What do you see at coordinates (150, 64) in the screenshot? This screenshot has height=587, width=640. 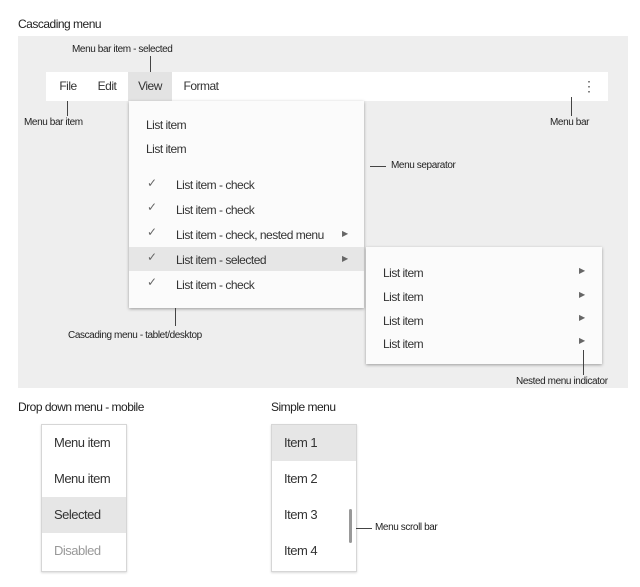 I see `annotation-line-selected` at bounding box center [150, 64].